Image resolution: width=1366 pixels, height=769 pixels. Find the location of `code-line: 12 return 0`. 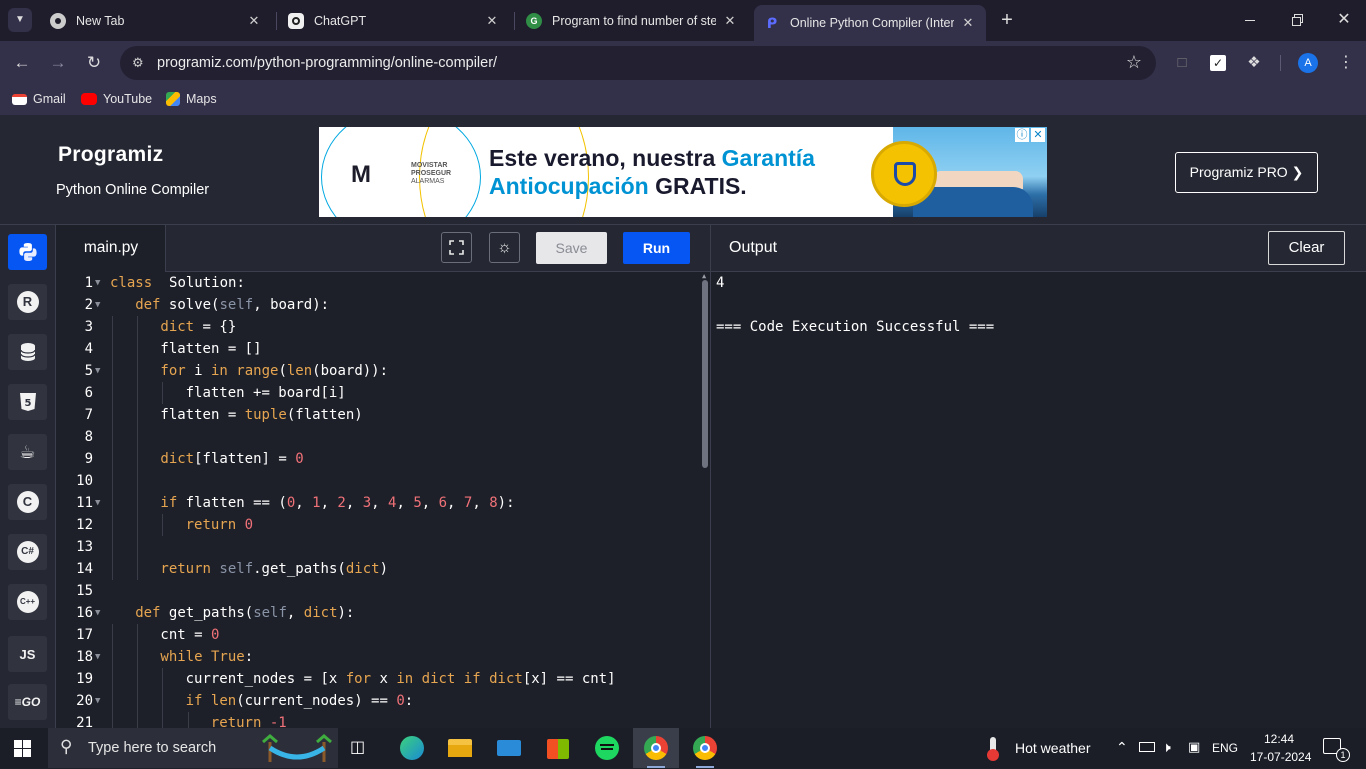

code-line: 12 return 0 is located at coordinates (377, 525).